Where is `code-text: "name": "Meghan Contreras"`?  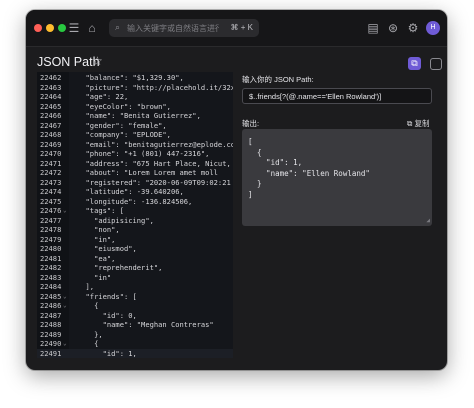
code-text: "name": "Meghan Contreras" is located at coordinates (145, 324).